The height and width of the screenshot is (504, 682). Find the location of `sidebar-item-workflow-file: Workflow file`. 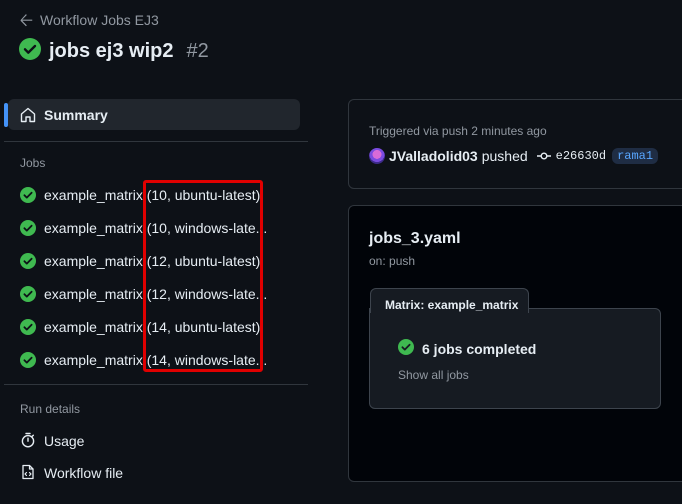

sidebar-item-workflow-file: Workflow file is located at coordinates (71, 473).